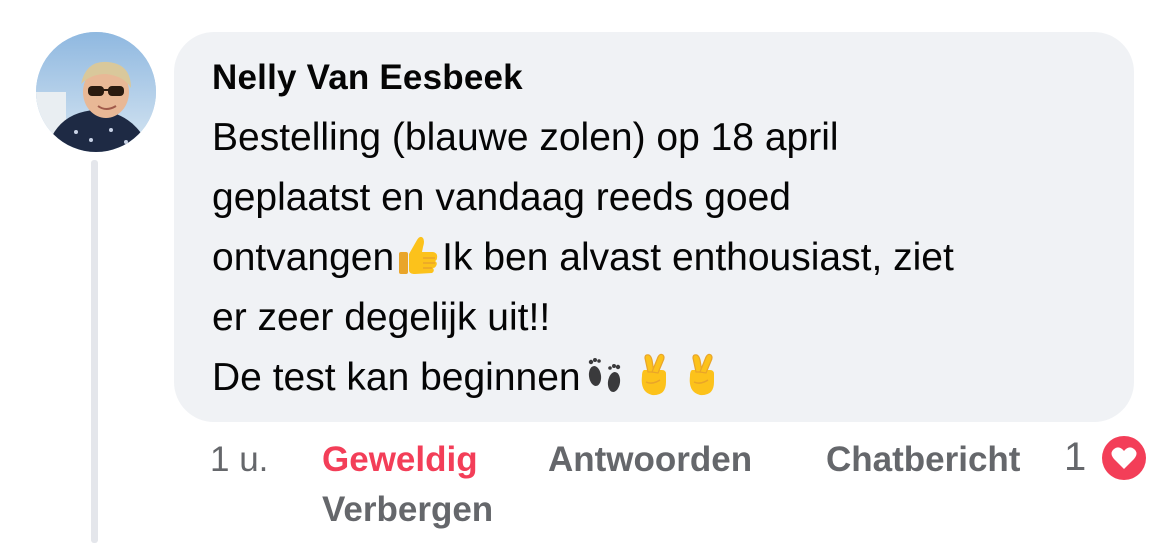 This screenshot has height=543, width=1170. I want to click on comment-line: Bestelling (blauwe zolen) op 18 april, so click(667, 138).